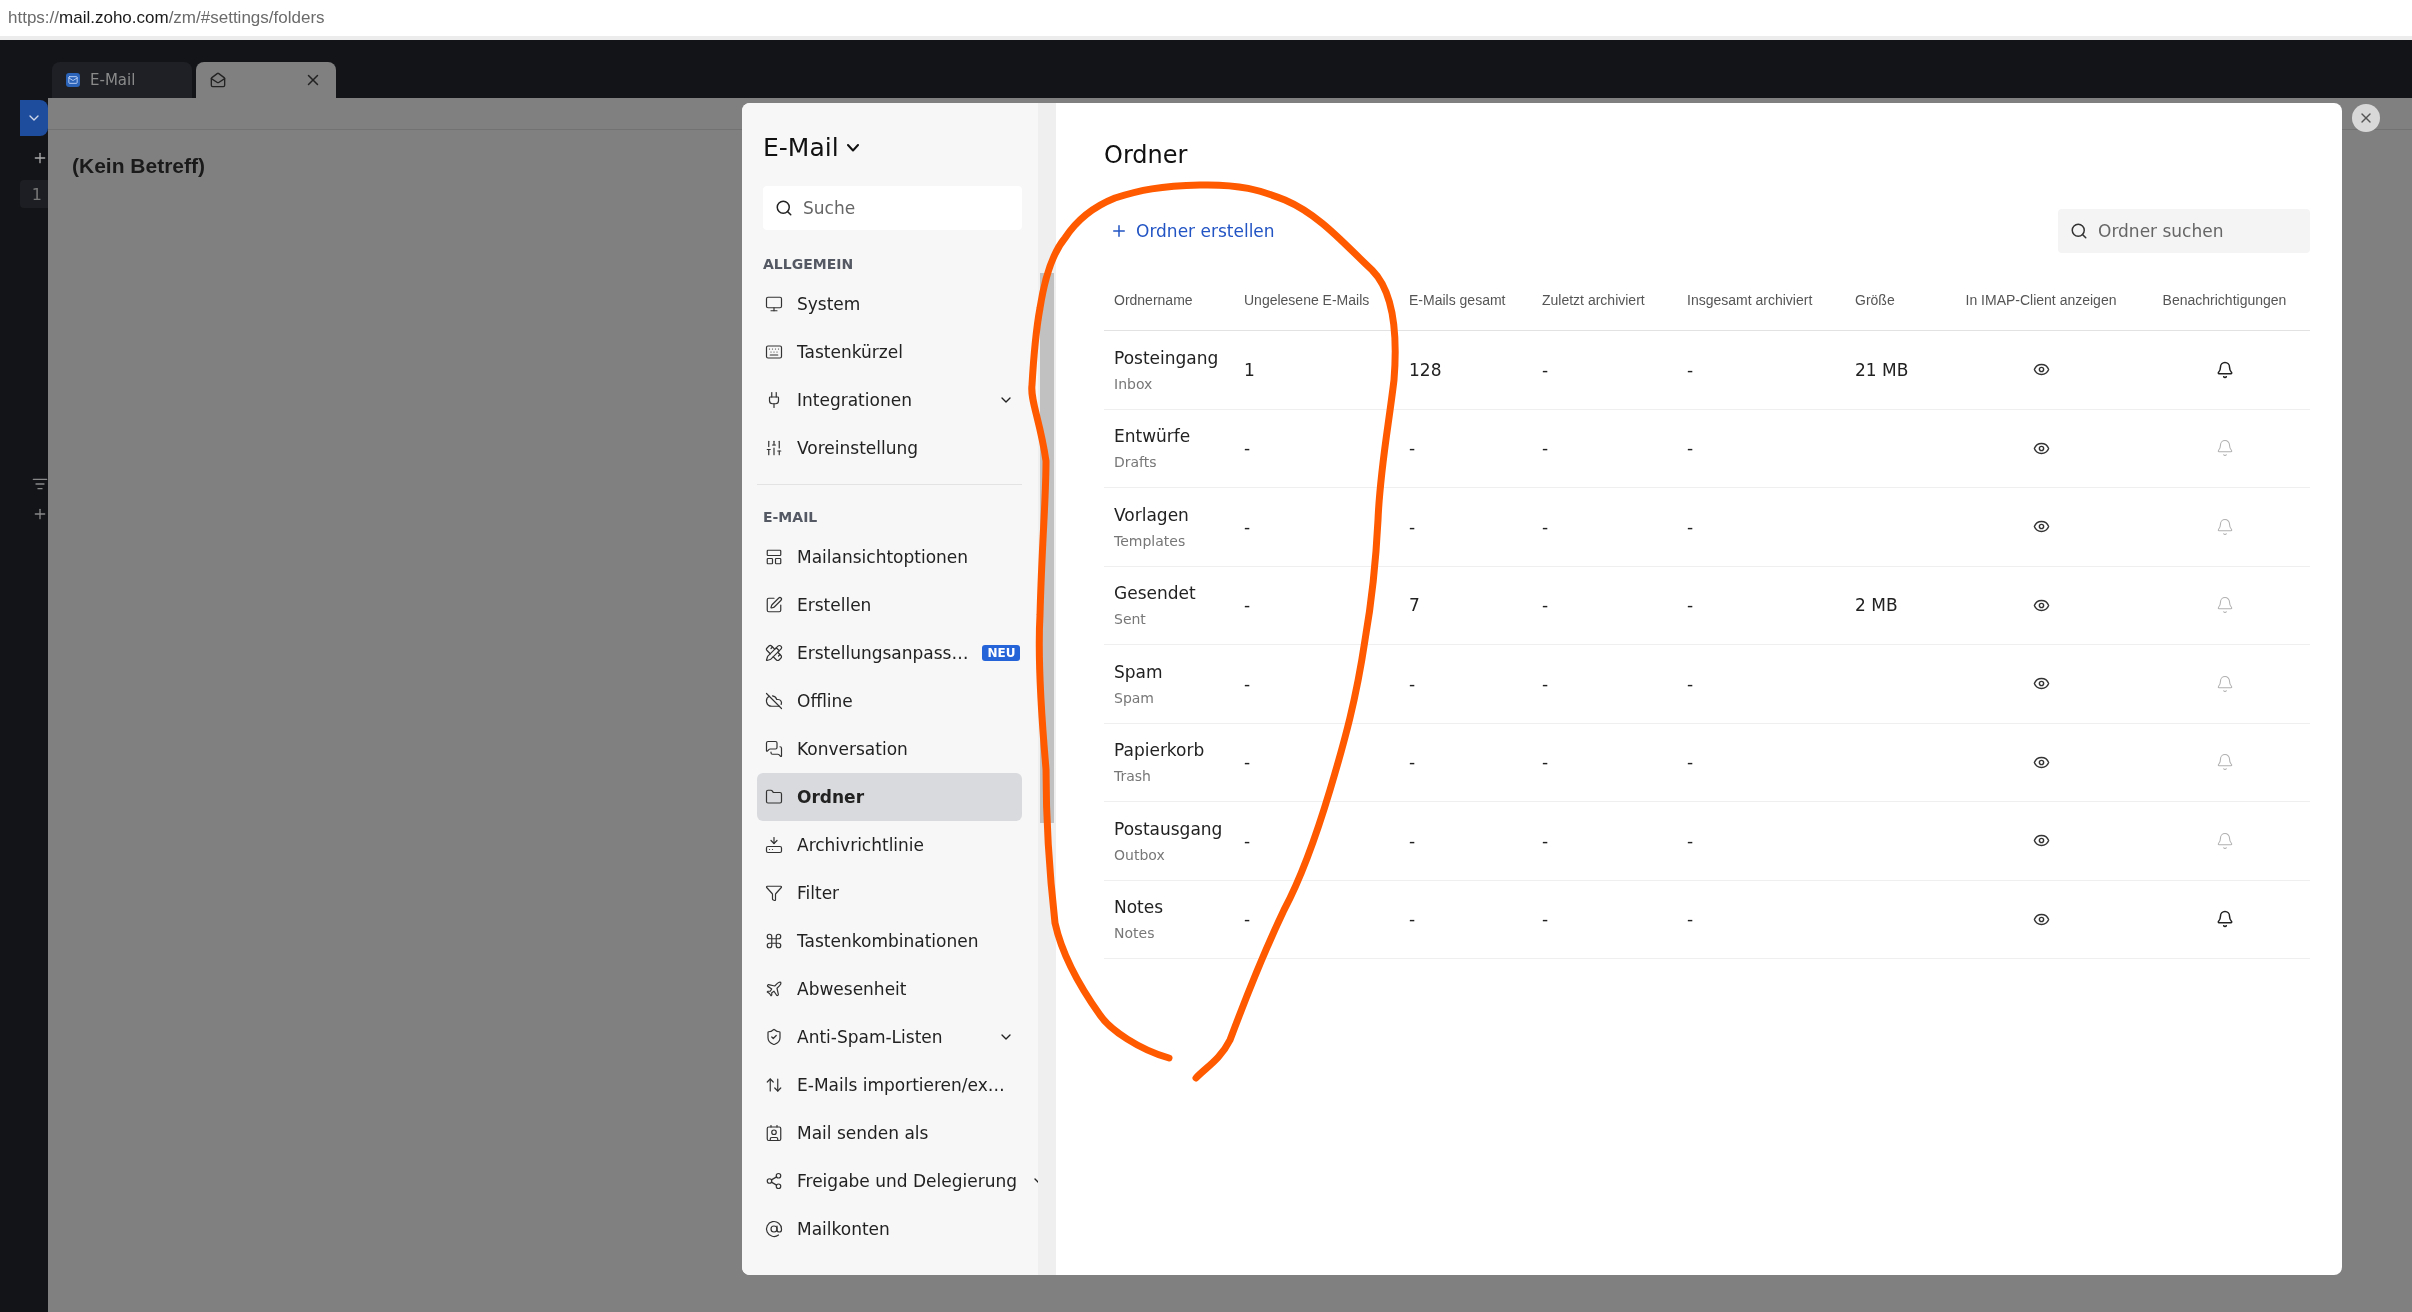 The width and height of the screenshot is (2412, 1312). I want to click on sidebar-item: Ordner, so click(889, 797).